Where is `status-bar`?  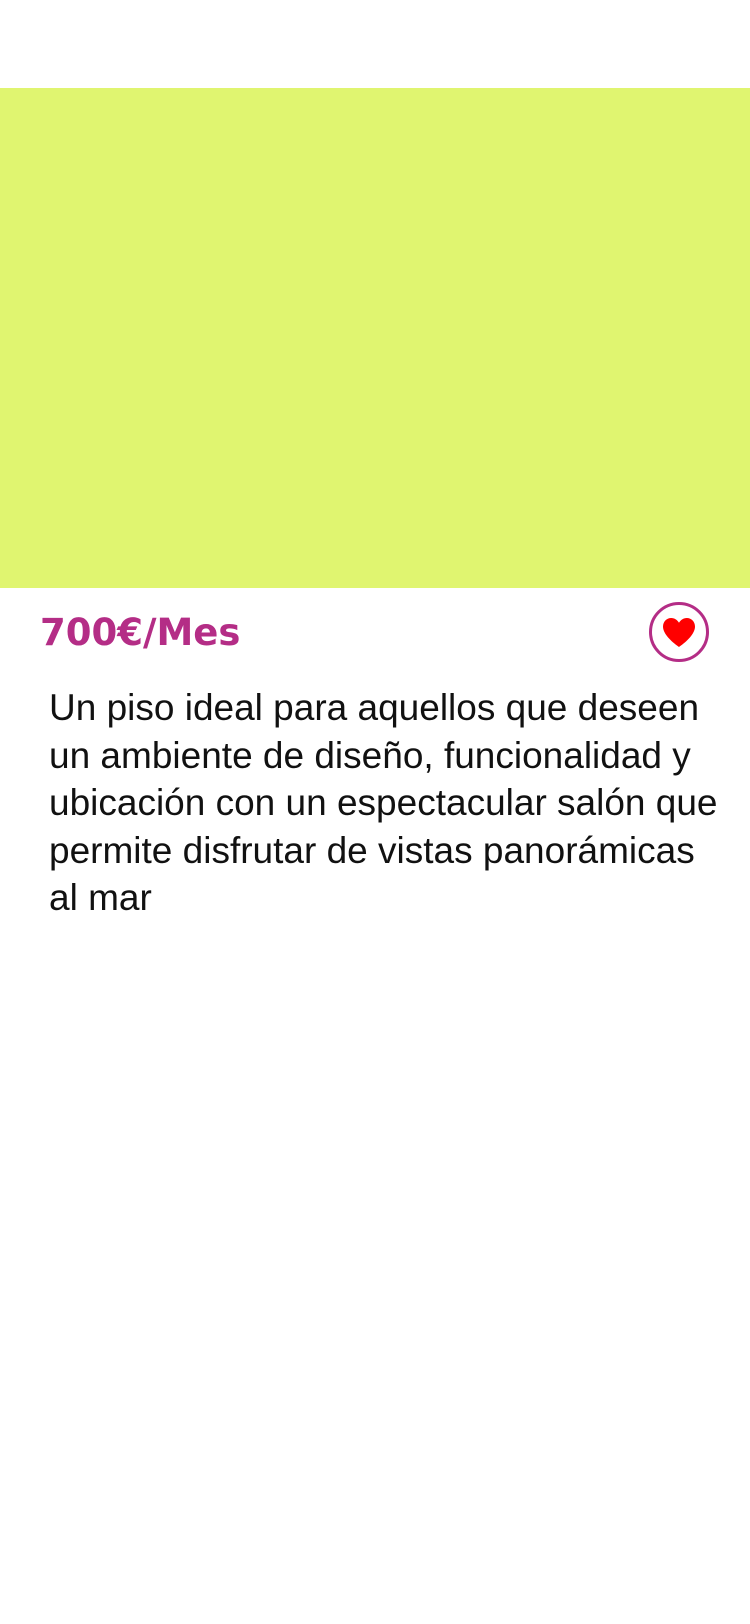
status-bar is located at coordinates (375, 44).